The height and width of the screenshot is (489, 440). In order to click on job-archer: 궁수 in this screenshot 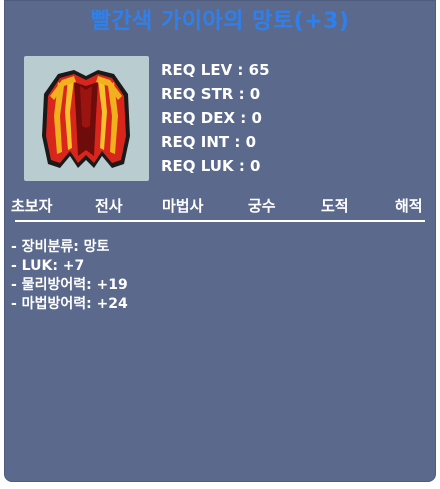, I will do `click(262, 206)`.